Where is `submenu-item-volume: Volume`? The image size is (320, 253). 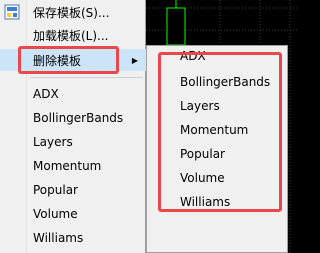 submenu-item-volume: Volume is located at coordinates (217, 179).